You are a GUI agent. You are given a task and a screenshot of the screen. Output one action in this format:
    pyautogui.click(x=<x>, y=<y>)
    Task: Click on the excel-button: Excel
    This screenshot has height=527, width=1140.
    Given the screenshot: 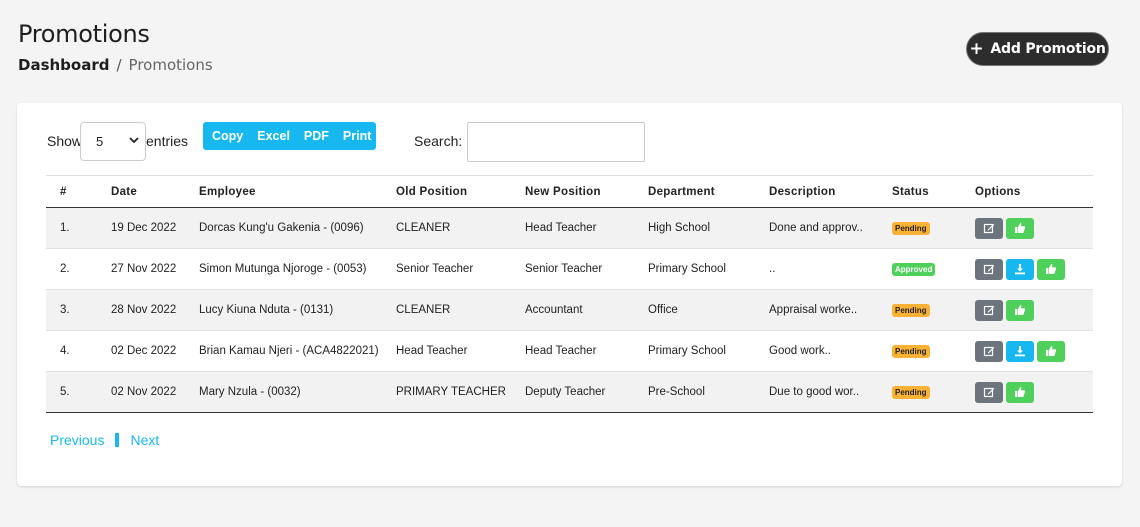 What is the action you would take?
    pyautogui.click(x=273, y=136)
    